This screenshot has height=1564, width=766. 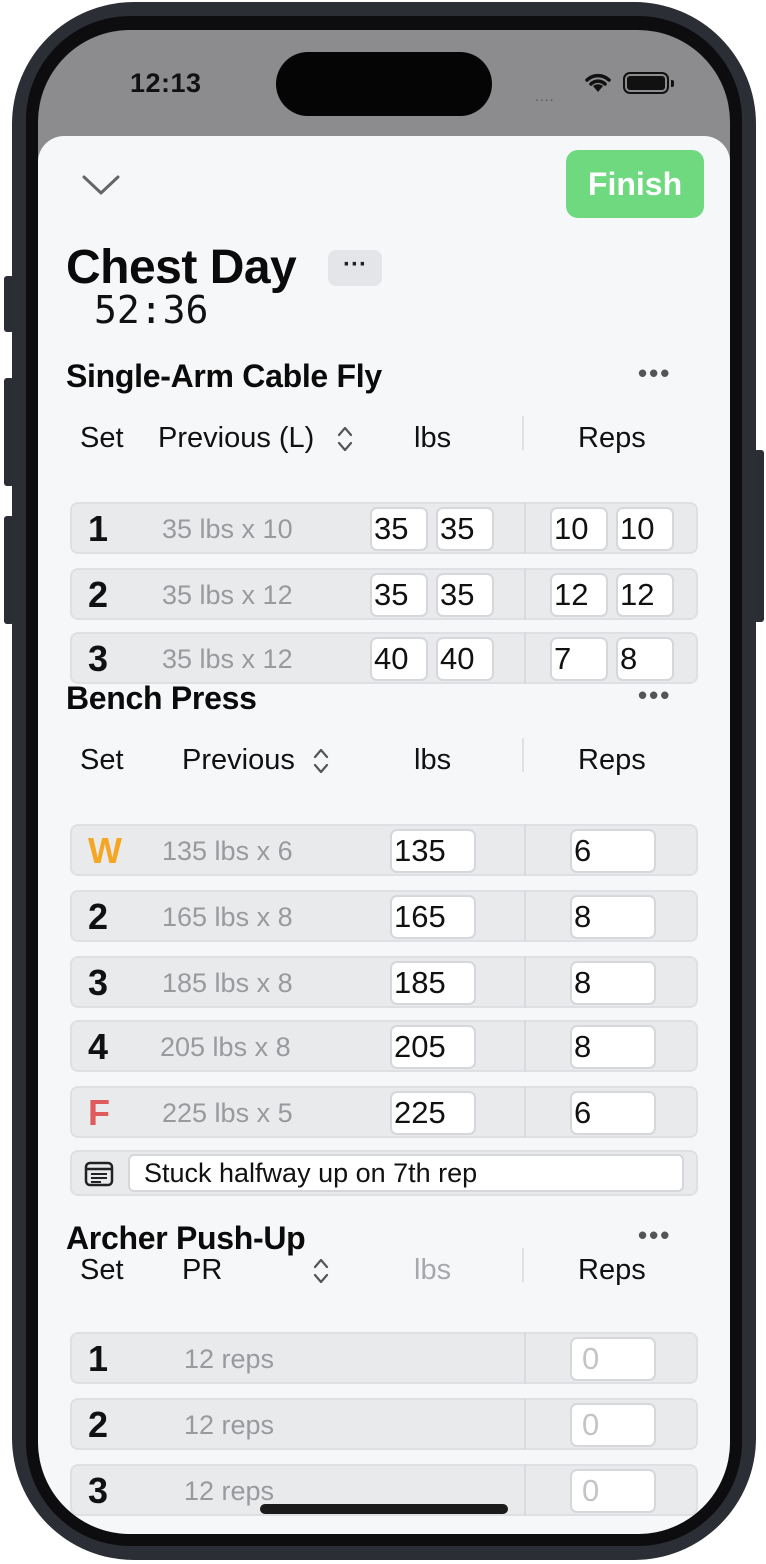 I want to click on reps-right-input: 12, so click(x=645, y=595).